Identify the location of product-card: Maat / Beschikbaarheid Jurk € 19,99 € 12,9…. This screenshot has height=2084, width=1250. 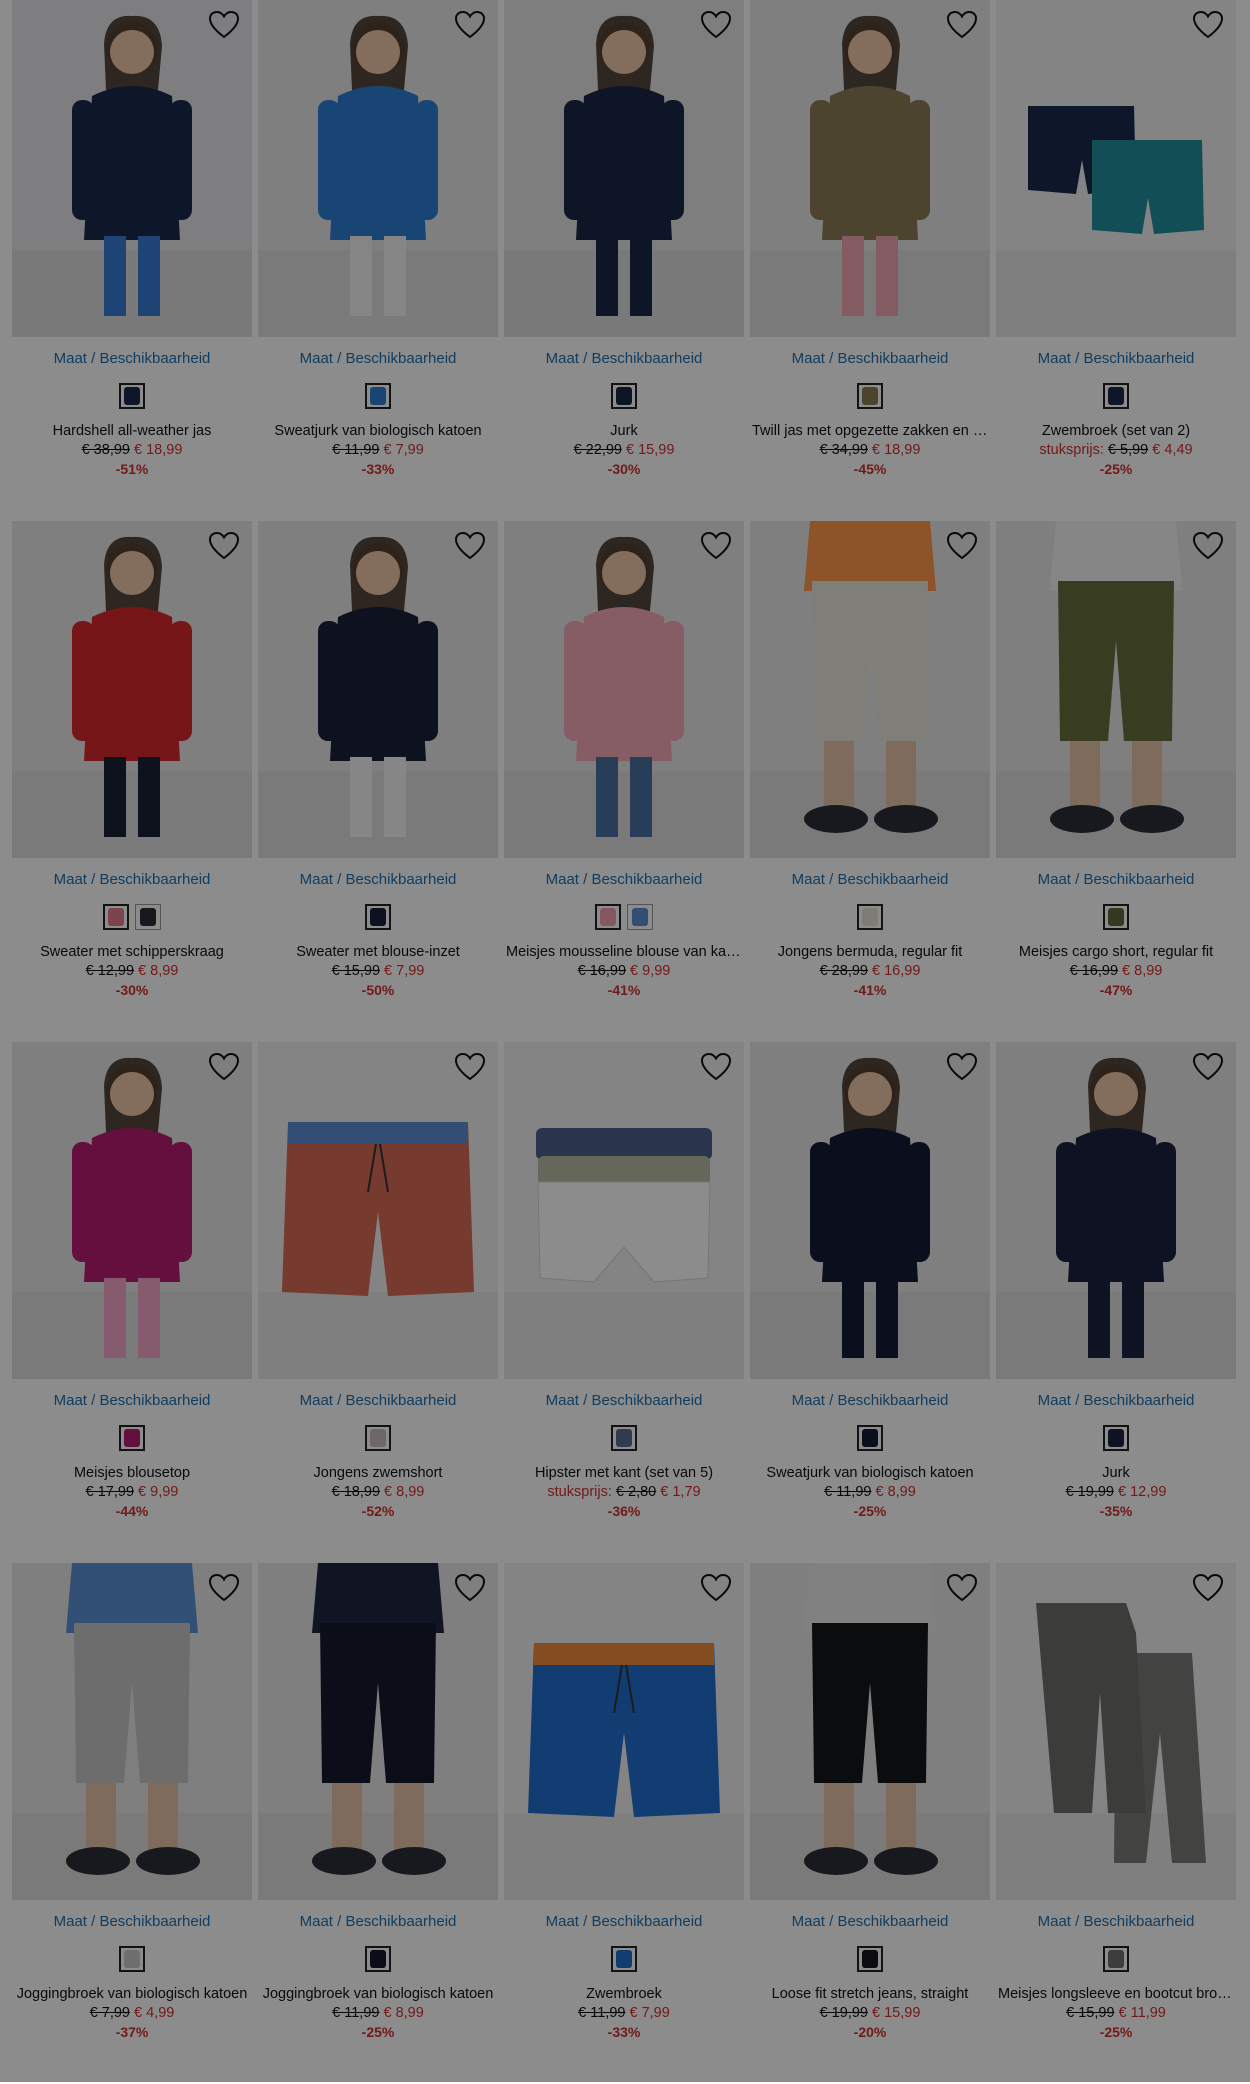
(1116, 1302).